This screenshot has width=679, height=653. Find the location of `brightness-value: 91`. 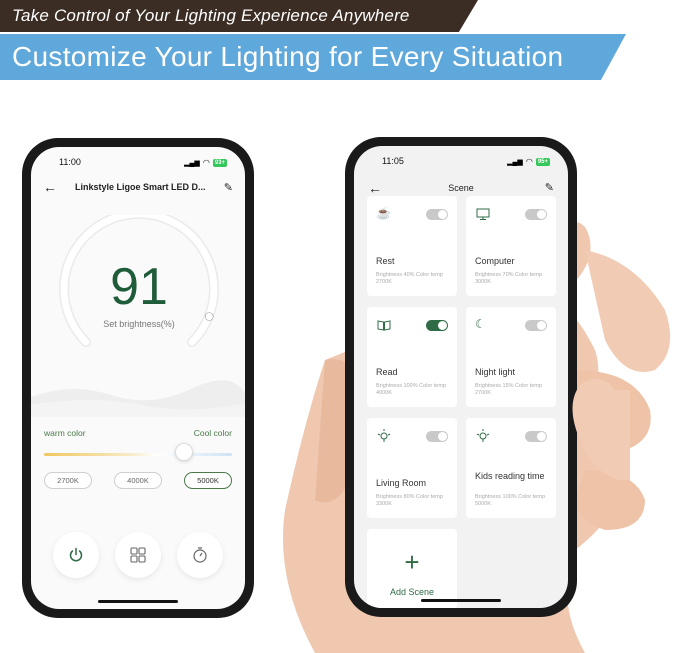

brightness-value: 91 is located at coordinates (139, 287).